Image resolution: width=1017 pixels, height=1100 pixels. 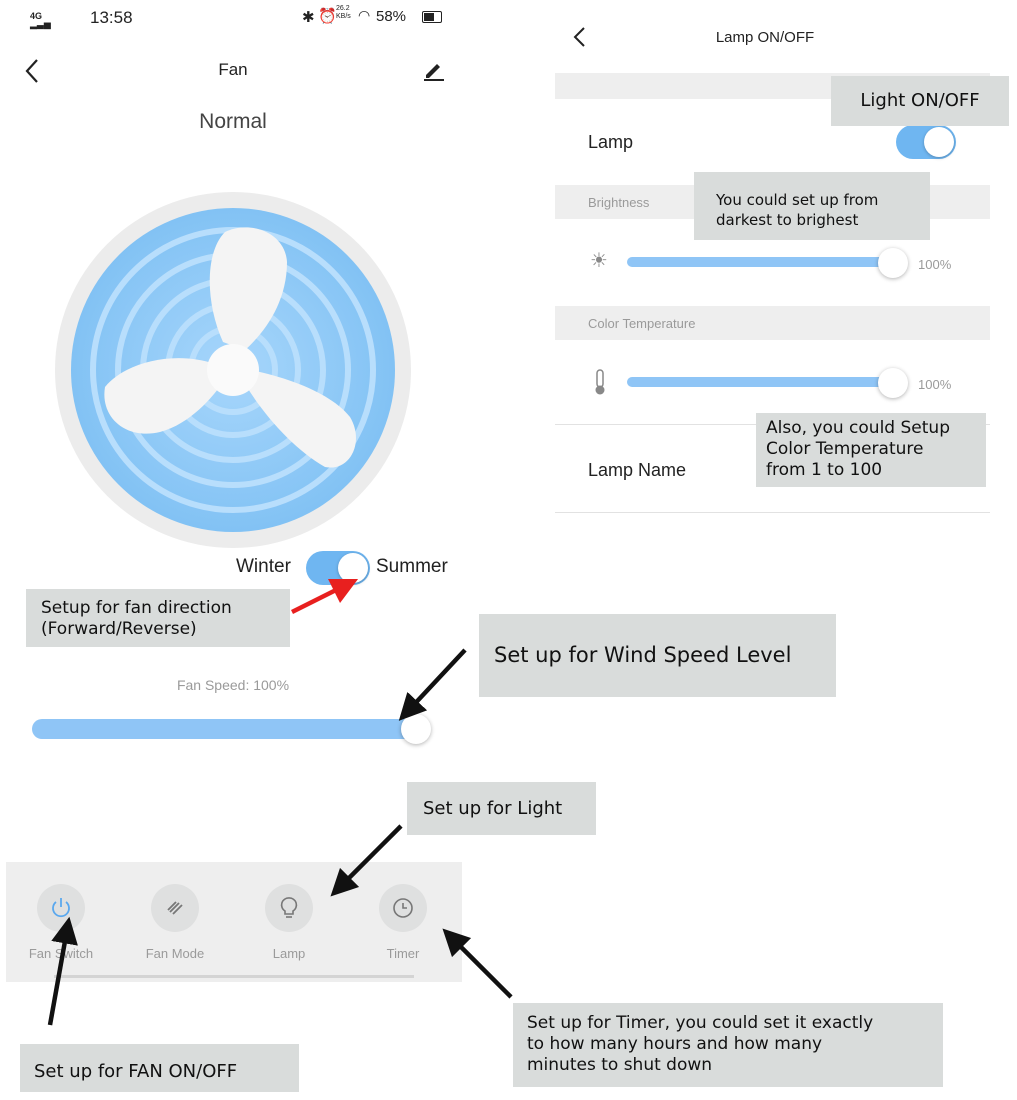 What do you see at coordinates (432, 684) in the screenshot?
I see `arrow-wind-speed` at bounding box center [432, 684].